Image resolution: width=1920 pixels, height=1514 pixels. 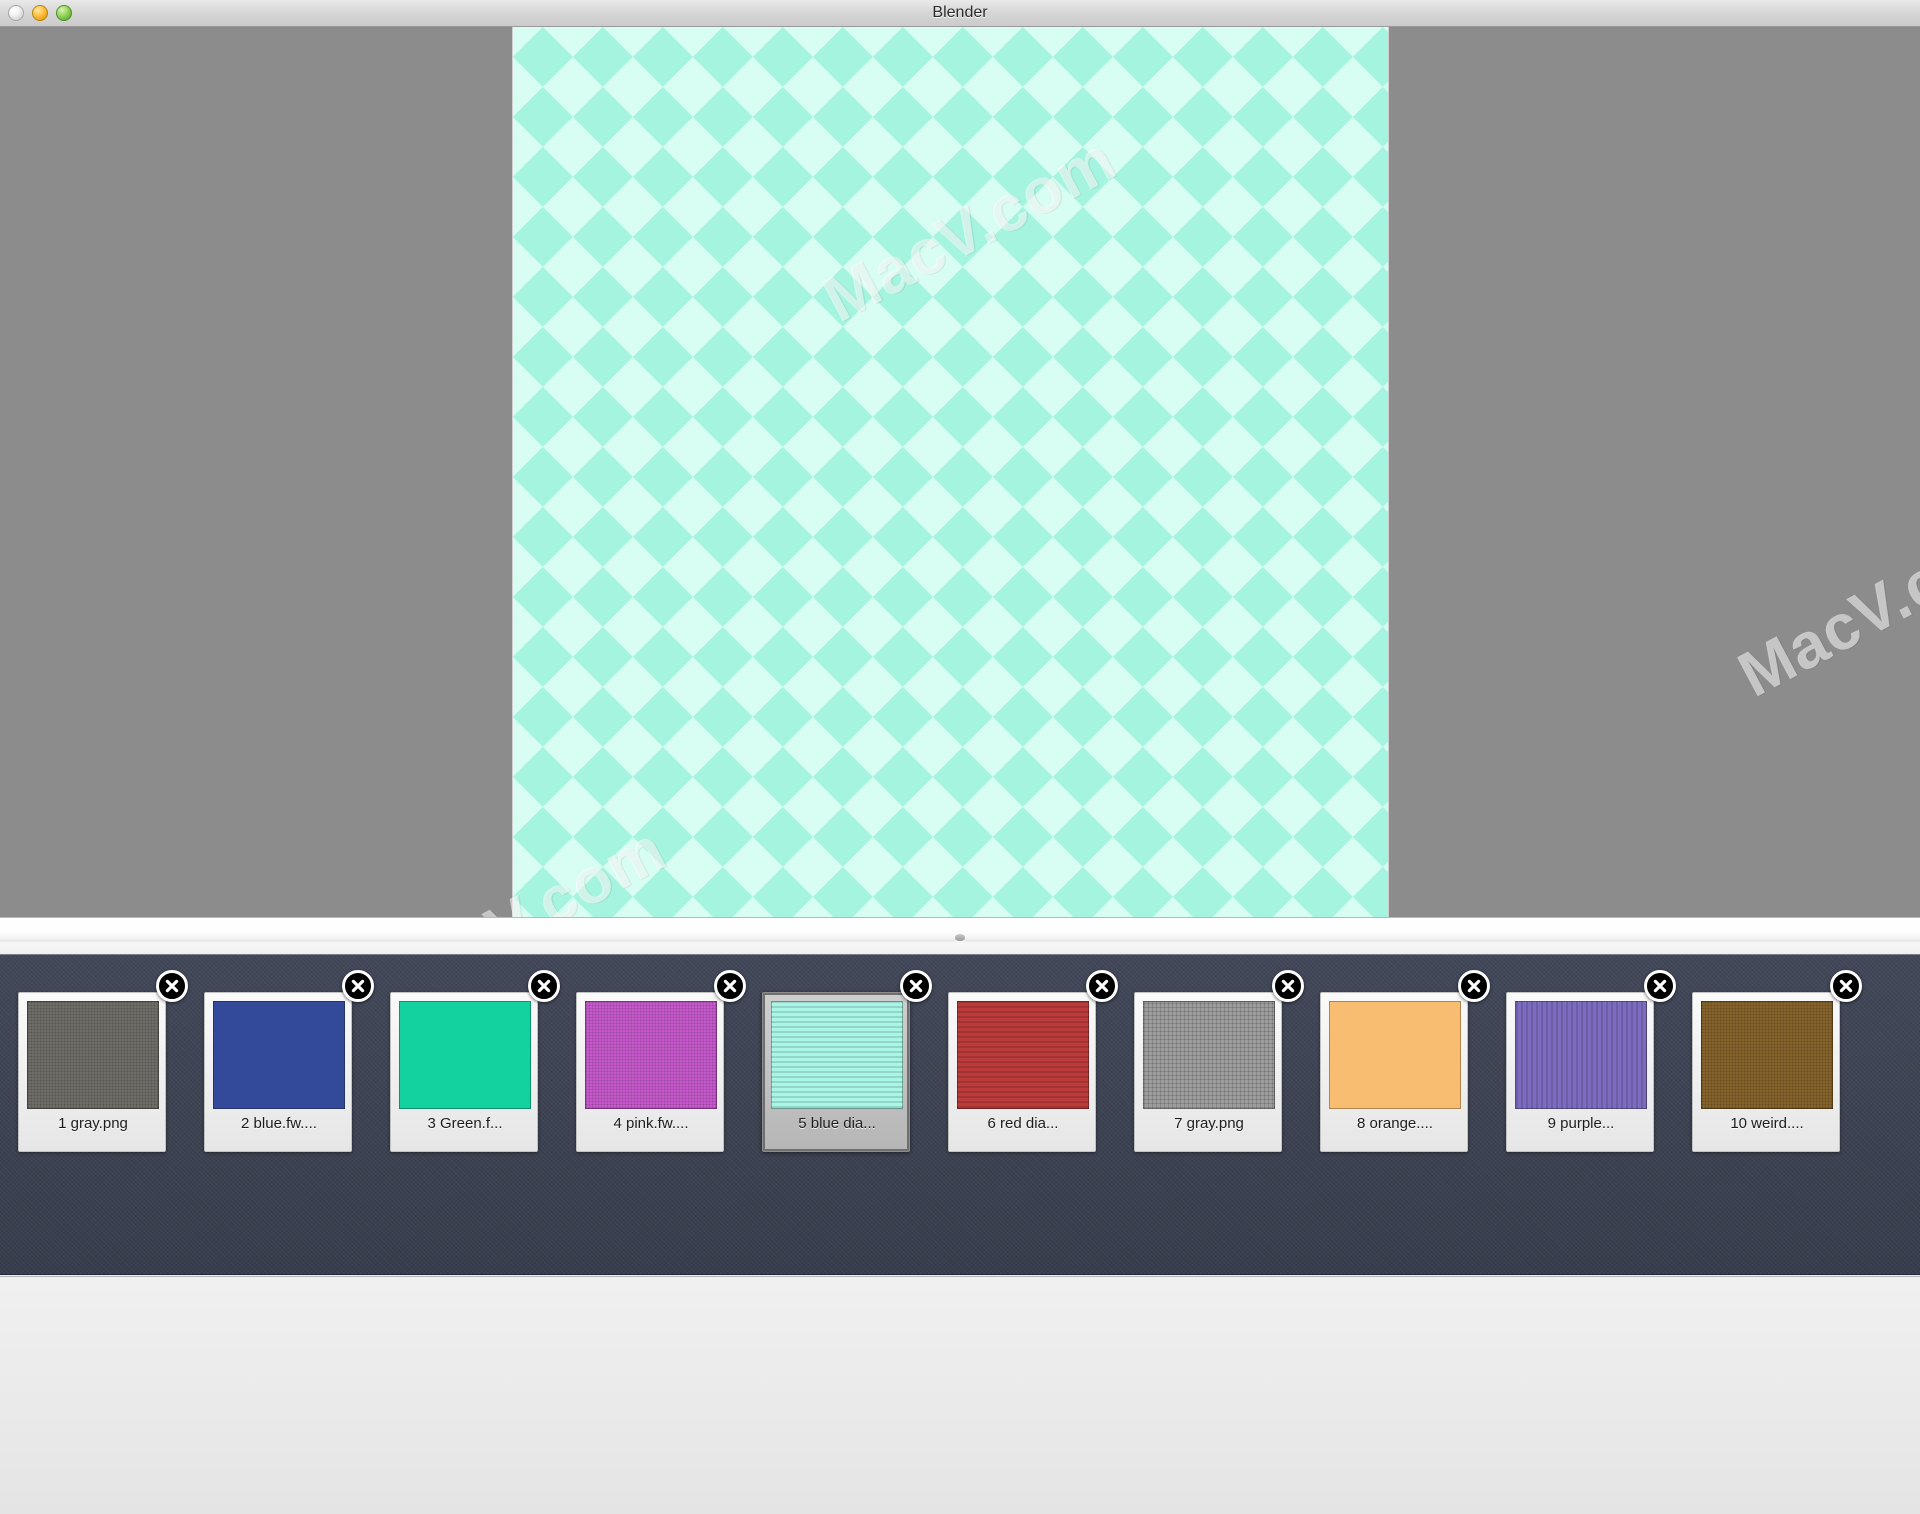 I want to click on pane-splitter, so click(x=960, y=936).